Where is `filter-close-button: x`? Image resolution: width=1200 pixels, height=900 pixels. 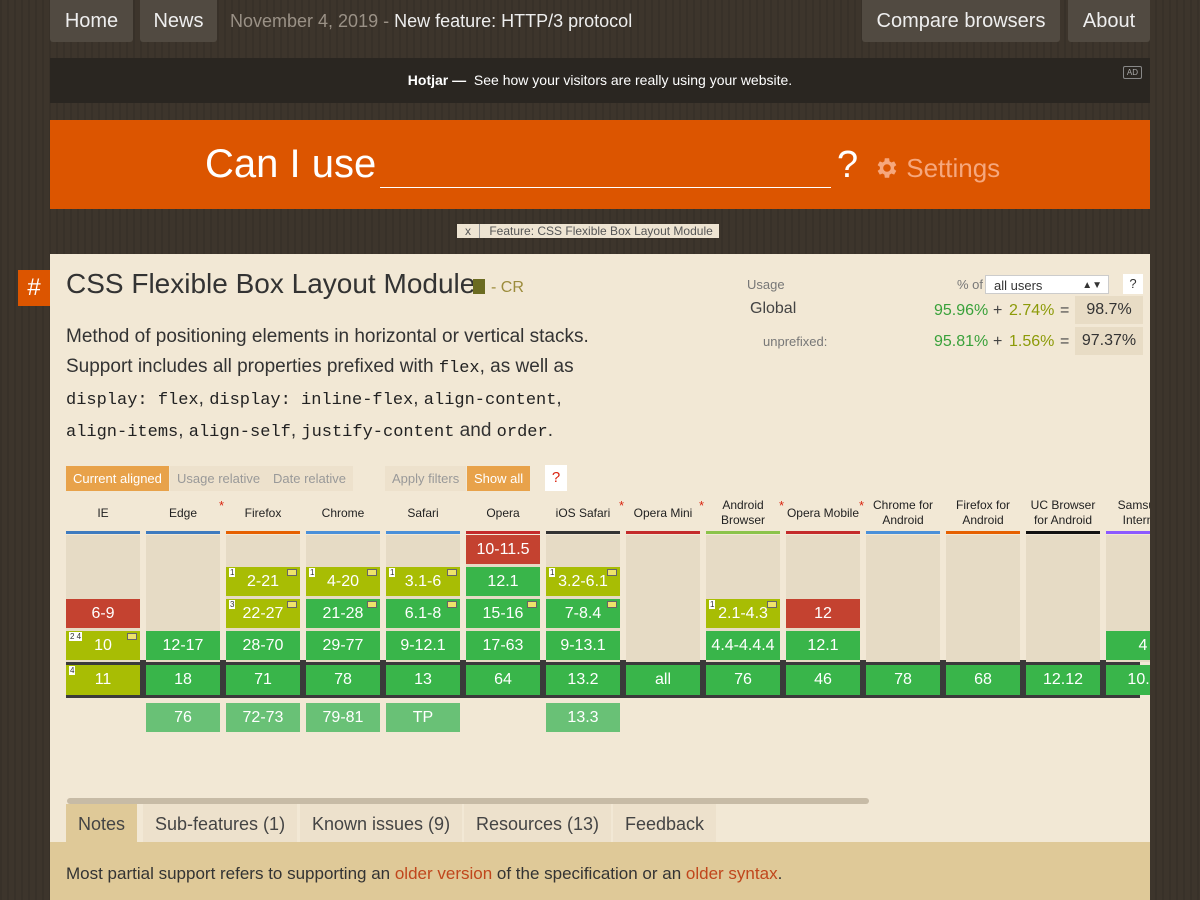 filter-close-button: x is located at coordinates (468, 231).